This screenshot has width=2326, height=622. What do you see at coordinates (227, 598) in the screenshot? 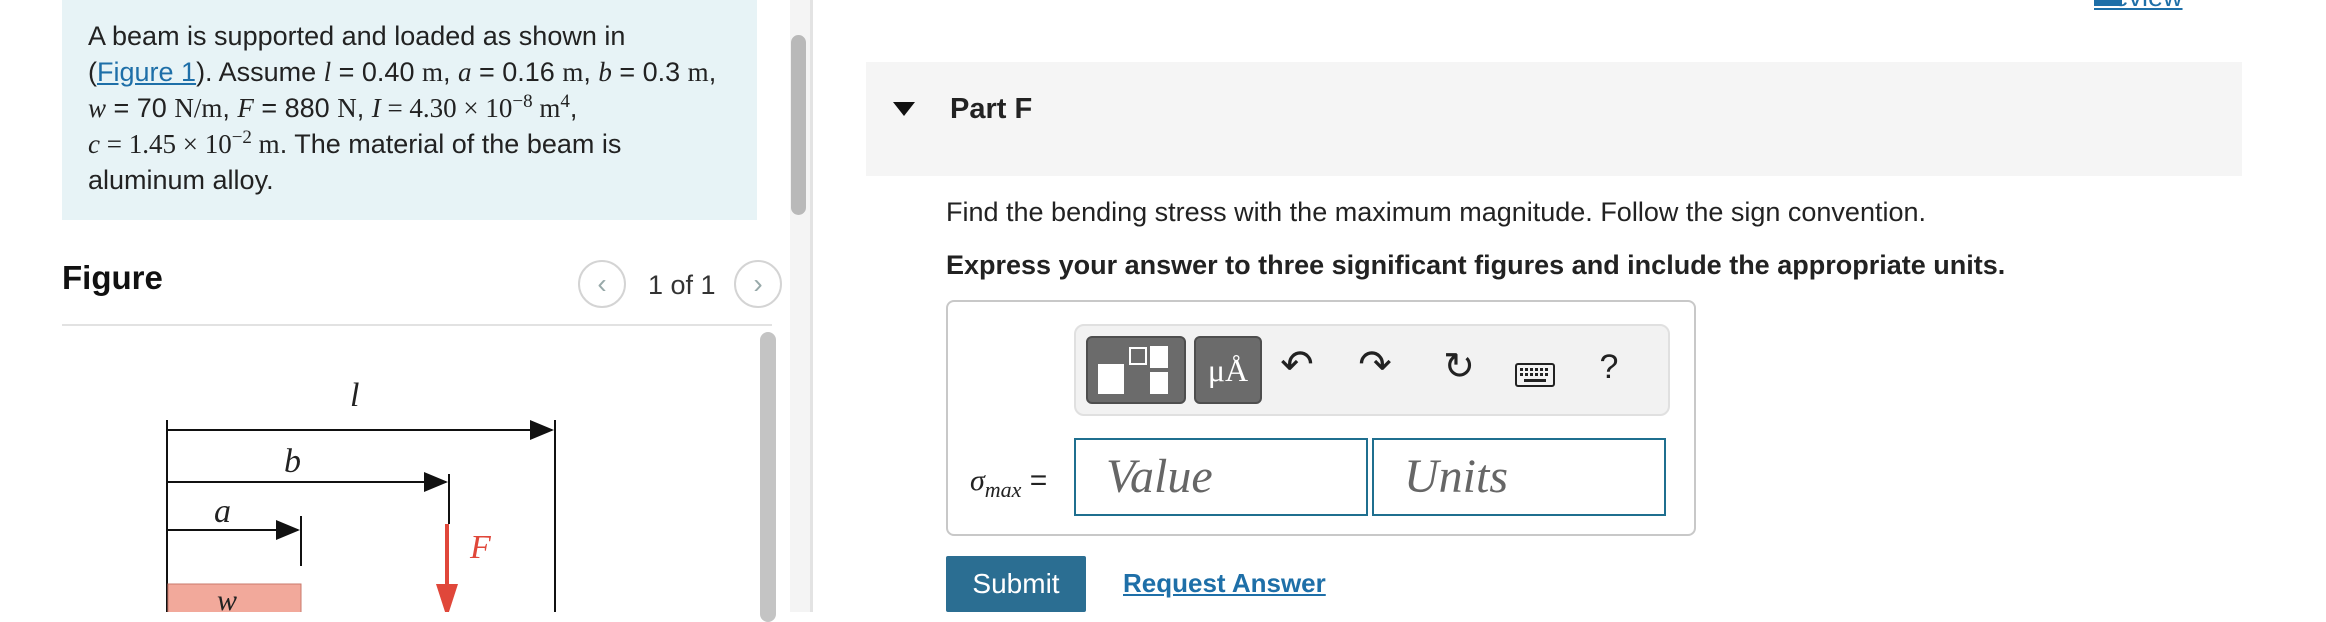
I see `label-w: w` at bounding box center [227, 598].